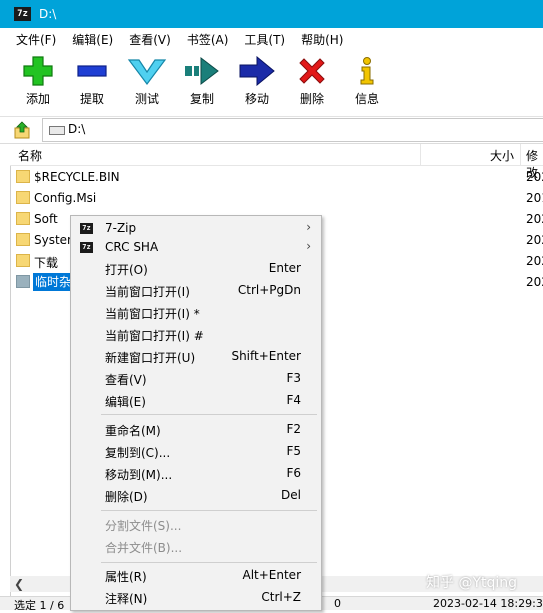  Describe the element at coordinates (152, 314) in the screenshot. I see `menu-item-label: 当前窗口打开(I) *` at that location.